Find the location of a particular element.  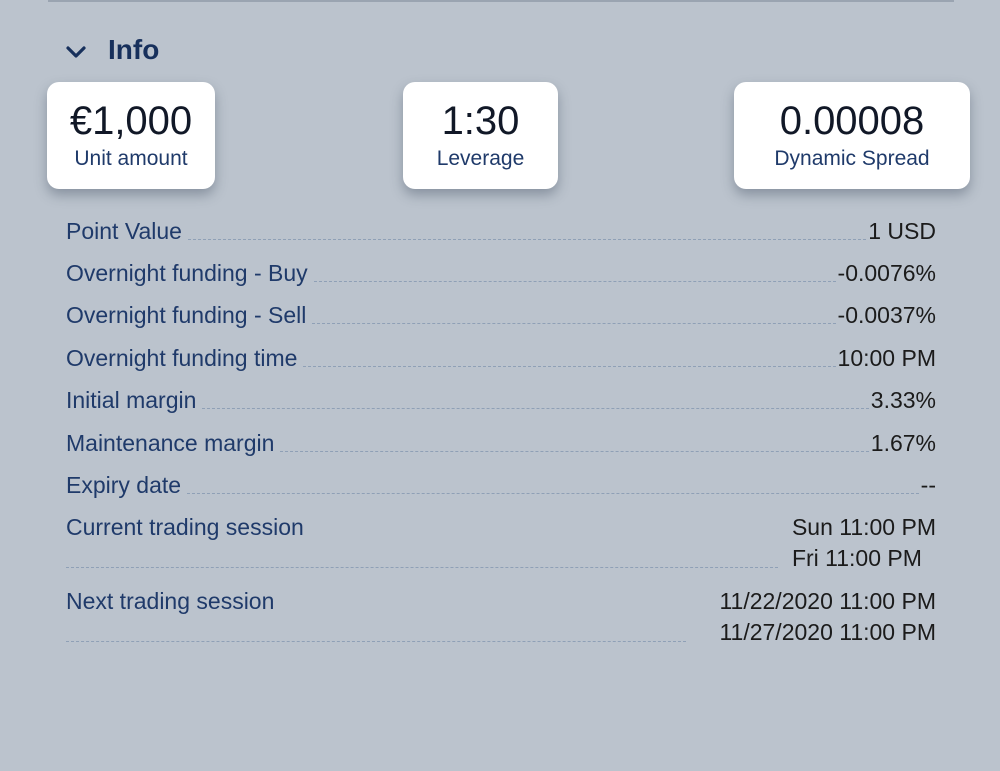

overnight-time-label: Overnight funding time is located at coordinates (182, 358).